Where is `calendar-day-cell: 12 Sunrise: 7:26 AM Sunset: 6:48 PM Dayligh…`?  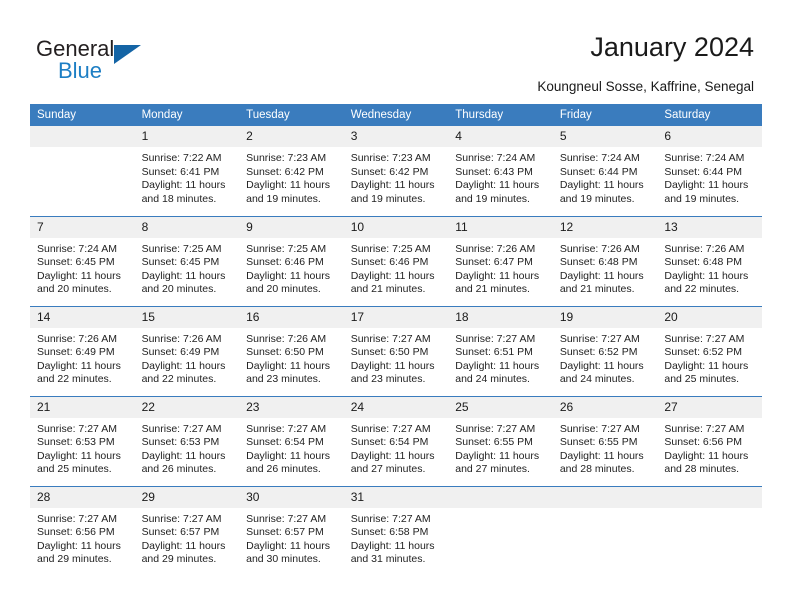 calendar-day-cell: 12 Sunrise: 7:26 AM Sunset: 6:48 PM Dayligh… is located at coordinates (605, 260).